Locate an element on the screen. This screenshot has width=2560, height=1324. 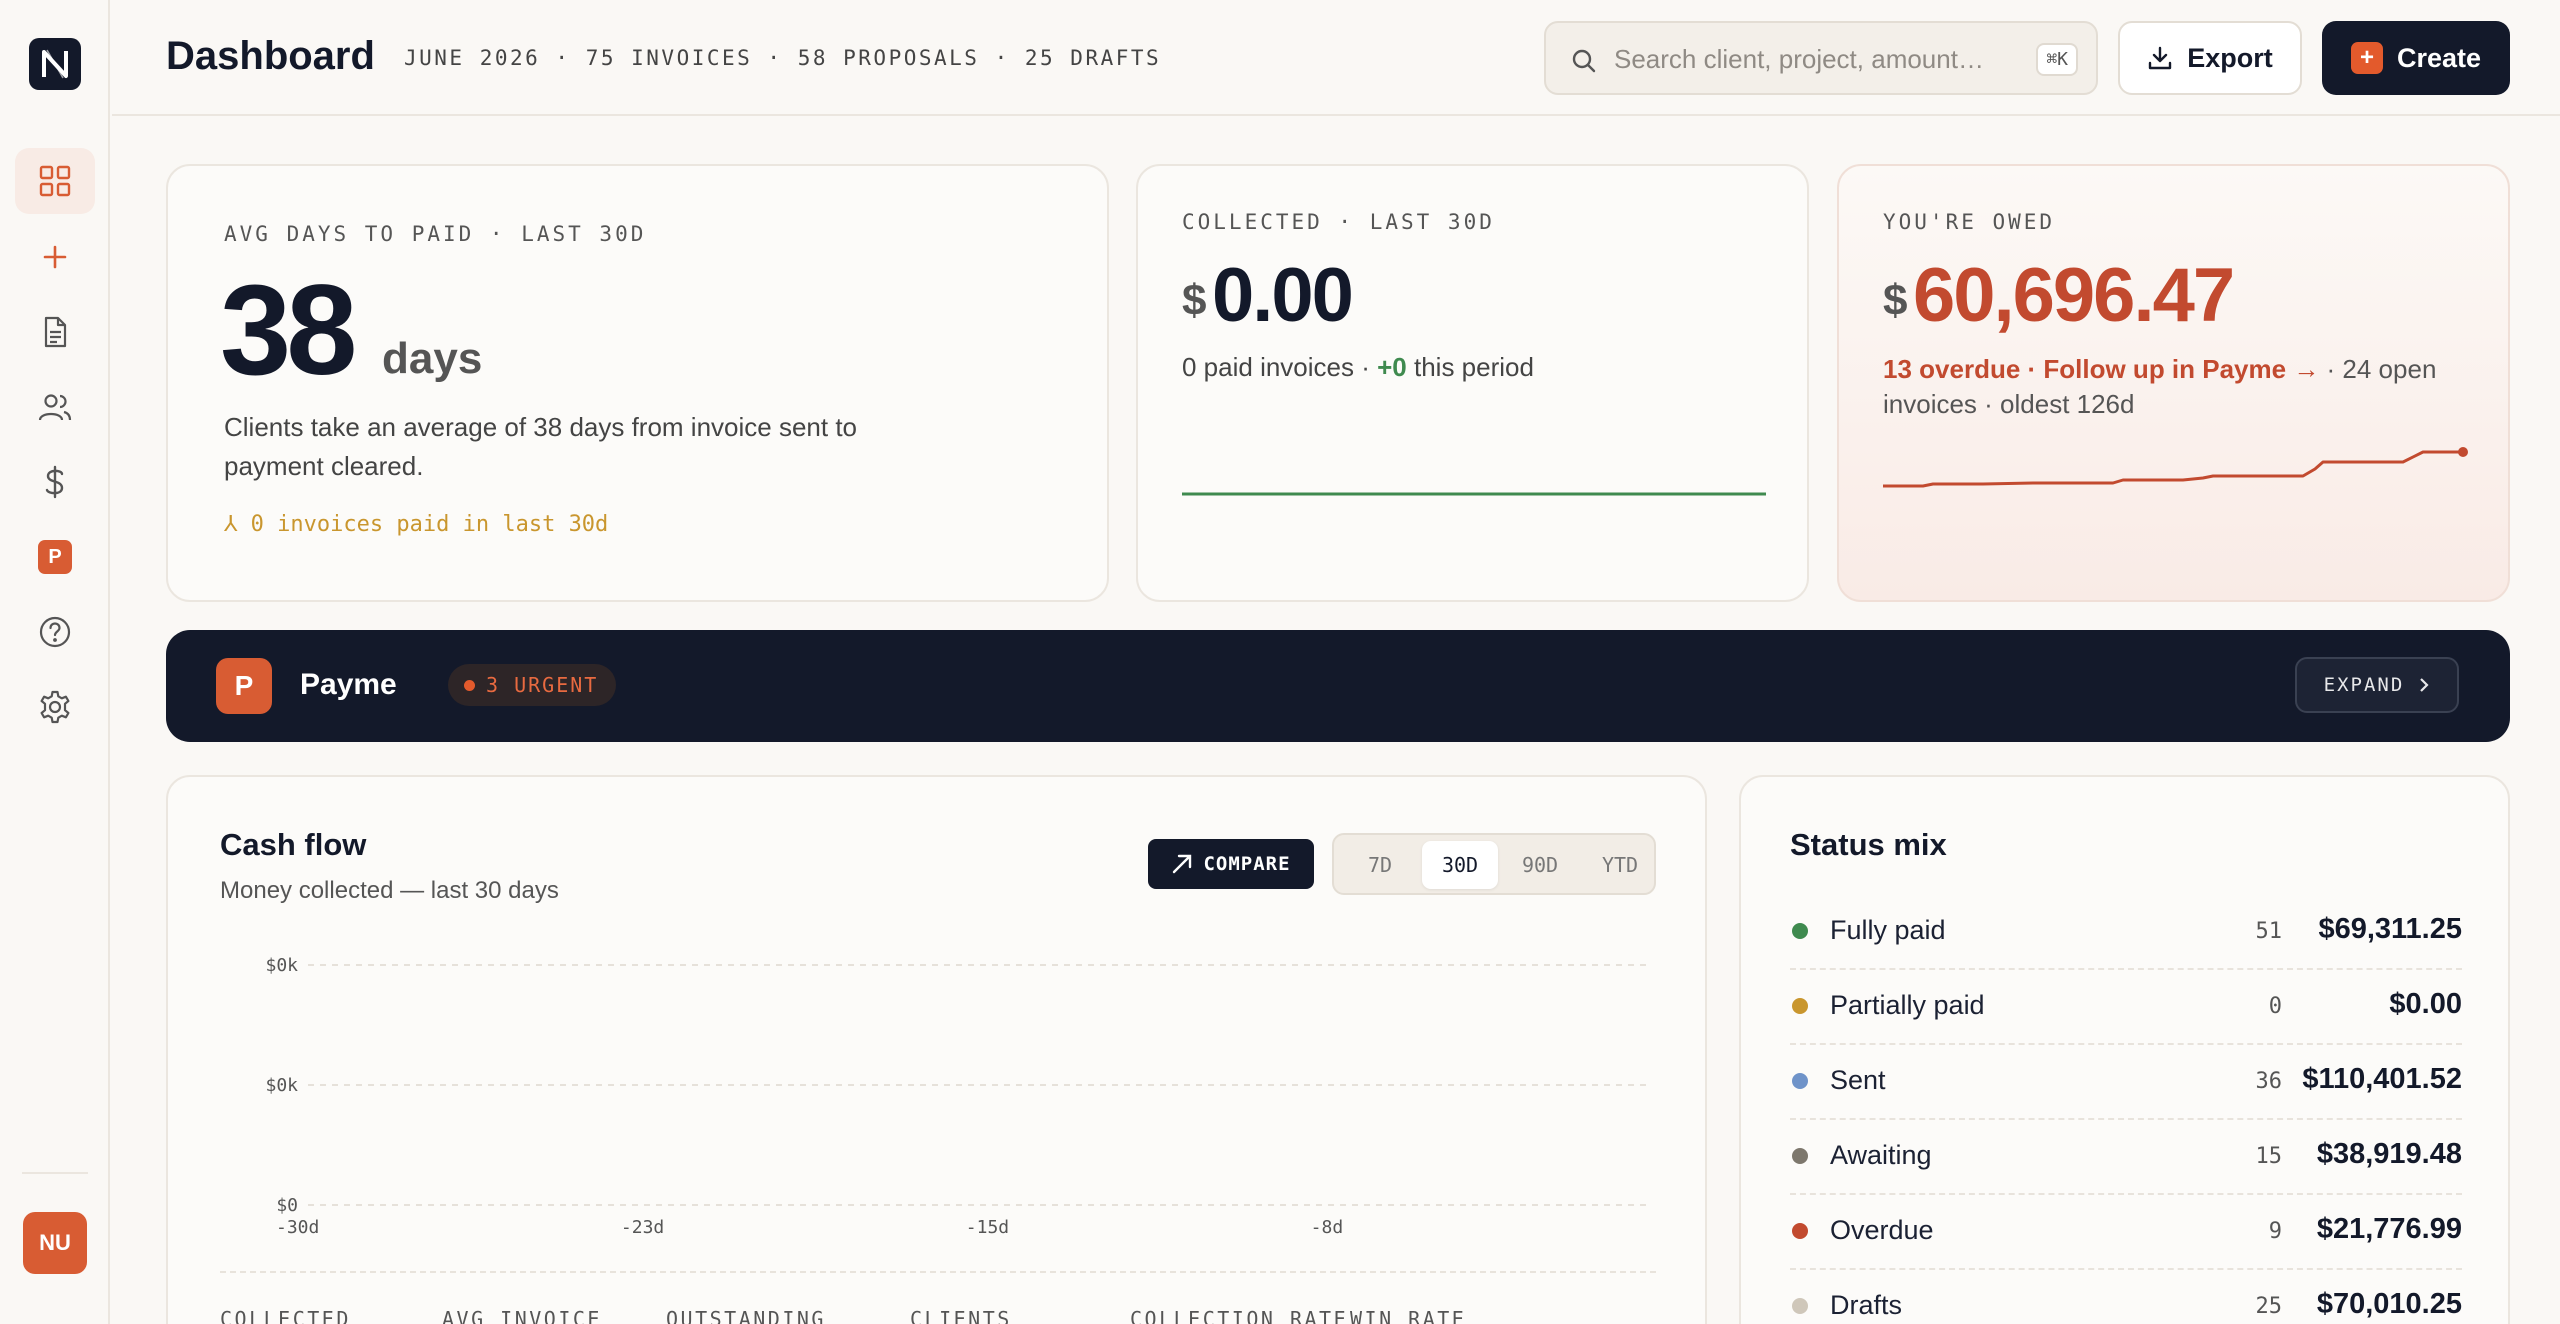
download-icon is located at coordinates (2160, 58).